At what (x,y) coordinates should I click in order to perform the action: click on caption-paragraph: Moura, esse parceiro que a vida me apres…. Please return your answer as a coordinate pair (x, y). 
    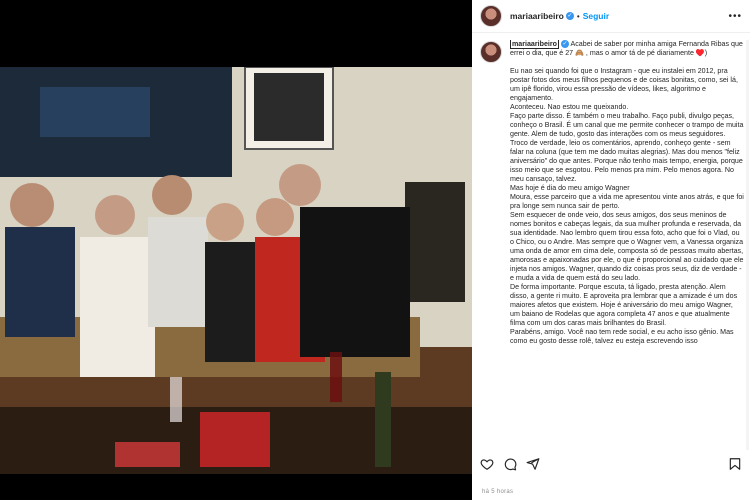
    Looking at the image, I should click on (627, 201).